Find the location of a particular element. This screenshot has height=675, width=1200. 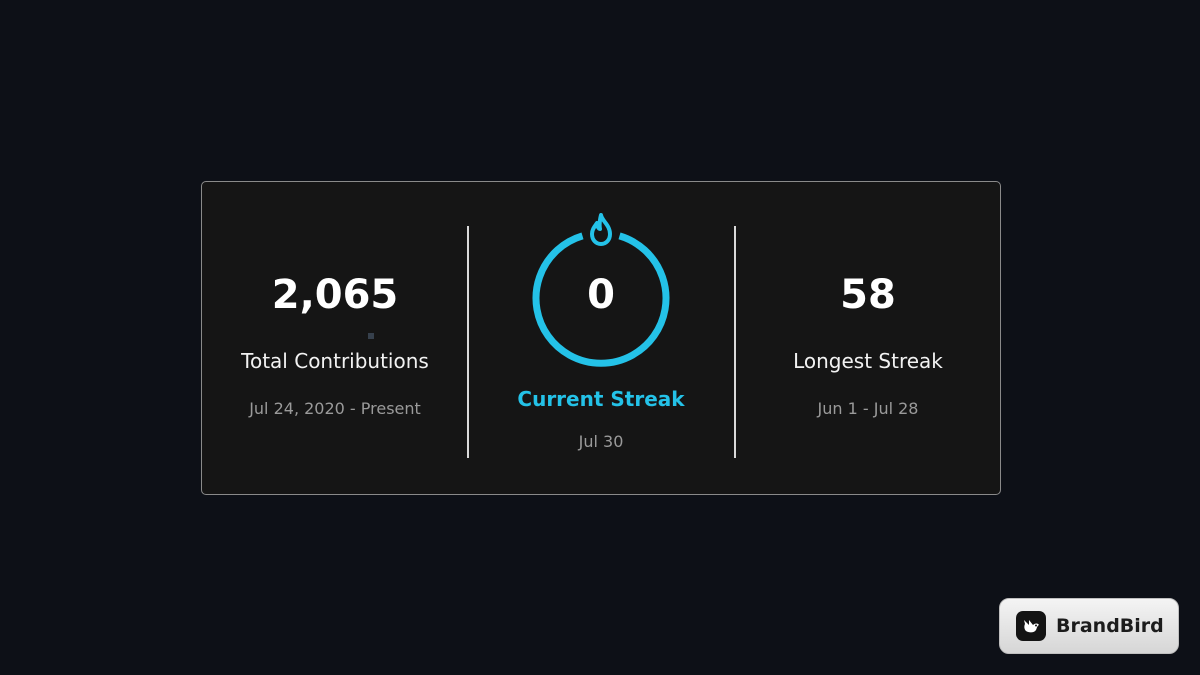

total-contributions-range: Jul 24, 2020 - Present is located at coordinates (335, 408).